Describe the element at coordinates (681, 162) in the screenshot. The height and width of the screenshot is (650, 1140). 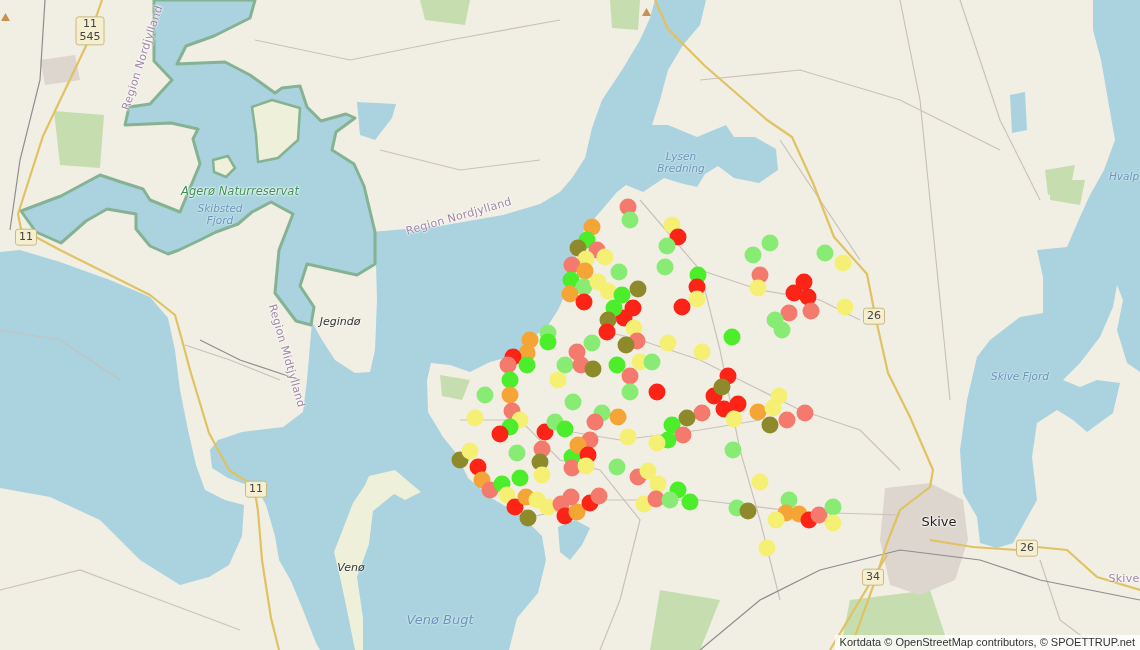
I see `water-label: Lysen Bredning` at that location.